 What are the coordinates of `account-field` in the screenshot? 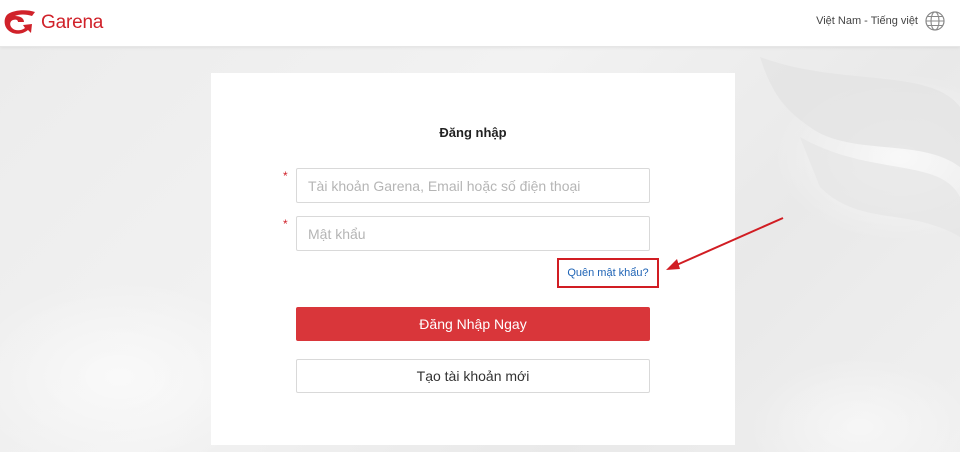 It's located at (473, 185).